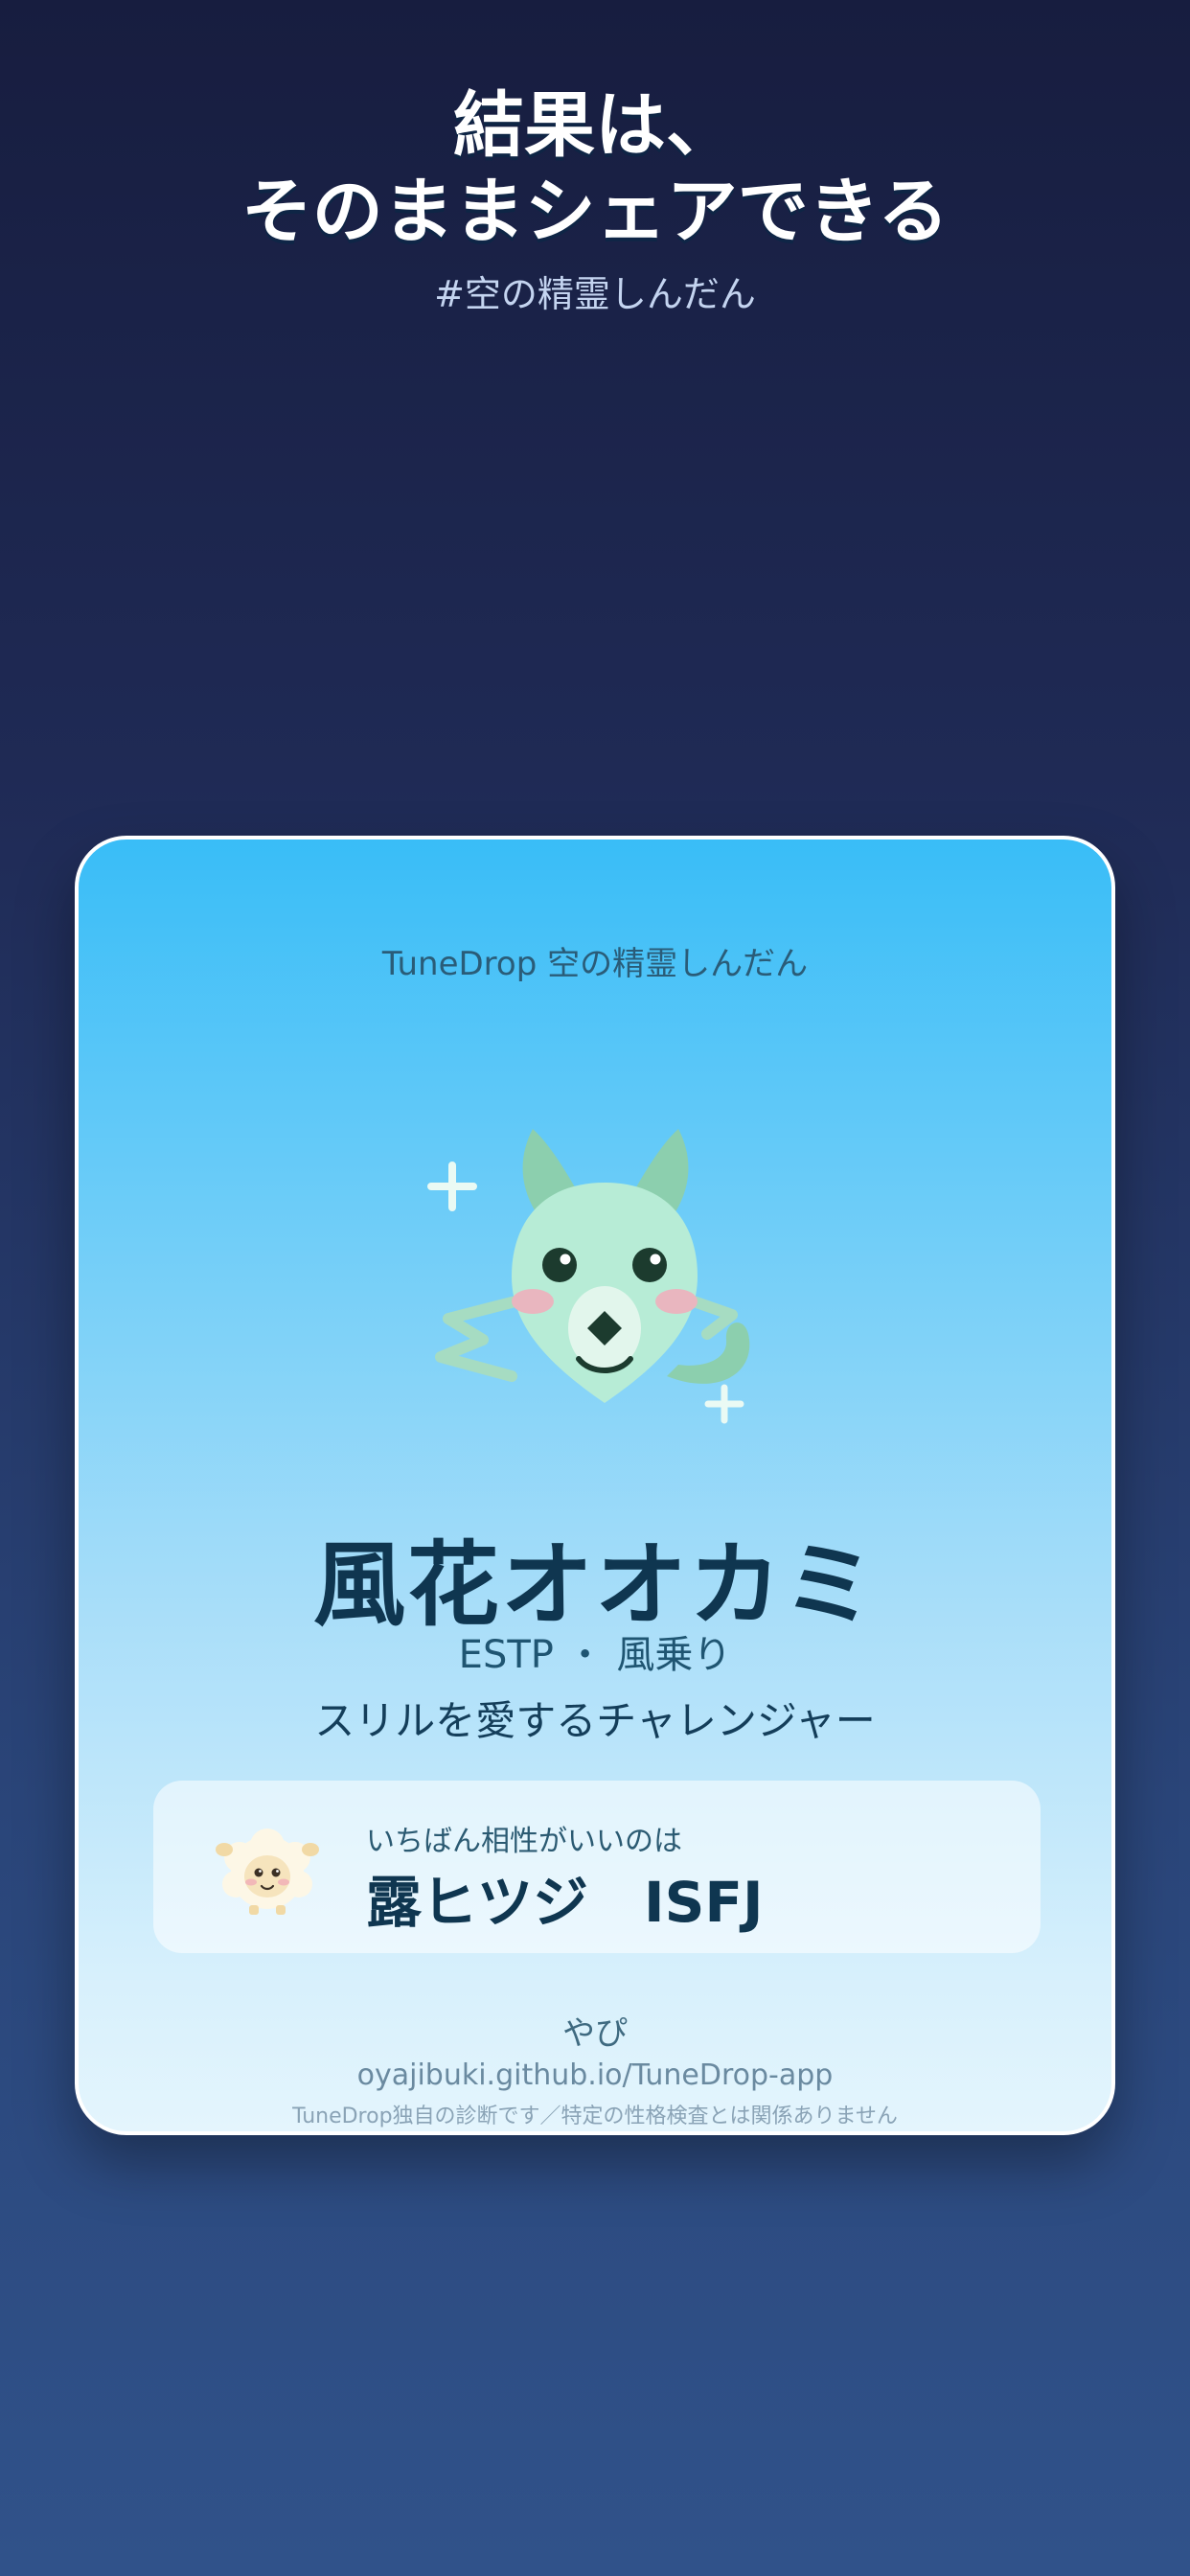 The width and height of the screenshot is (1190, 2576). Describe the element at coordinates (595, 2034) in the screenshot. I see `author-name: やぴ` at that location.